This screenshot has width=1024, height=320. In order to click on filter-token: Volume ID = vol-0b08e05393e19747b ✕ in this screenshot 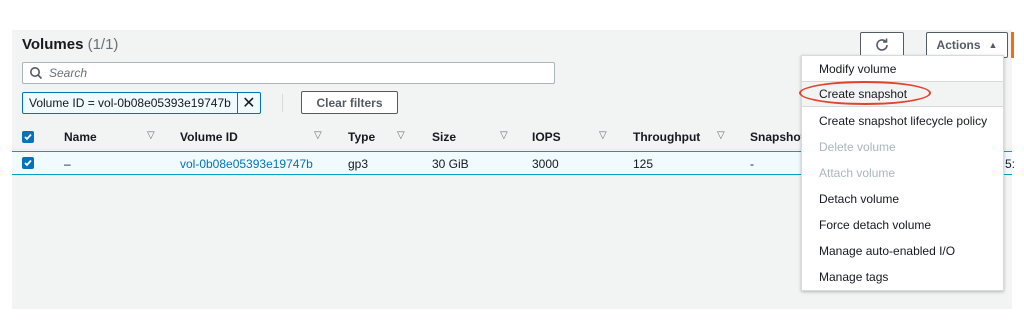, I will do `click(141, 103)`.